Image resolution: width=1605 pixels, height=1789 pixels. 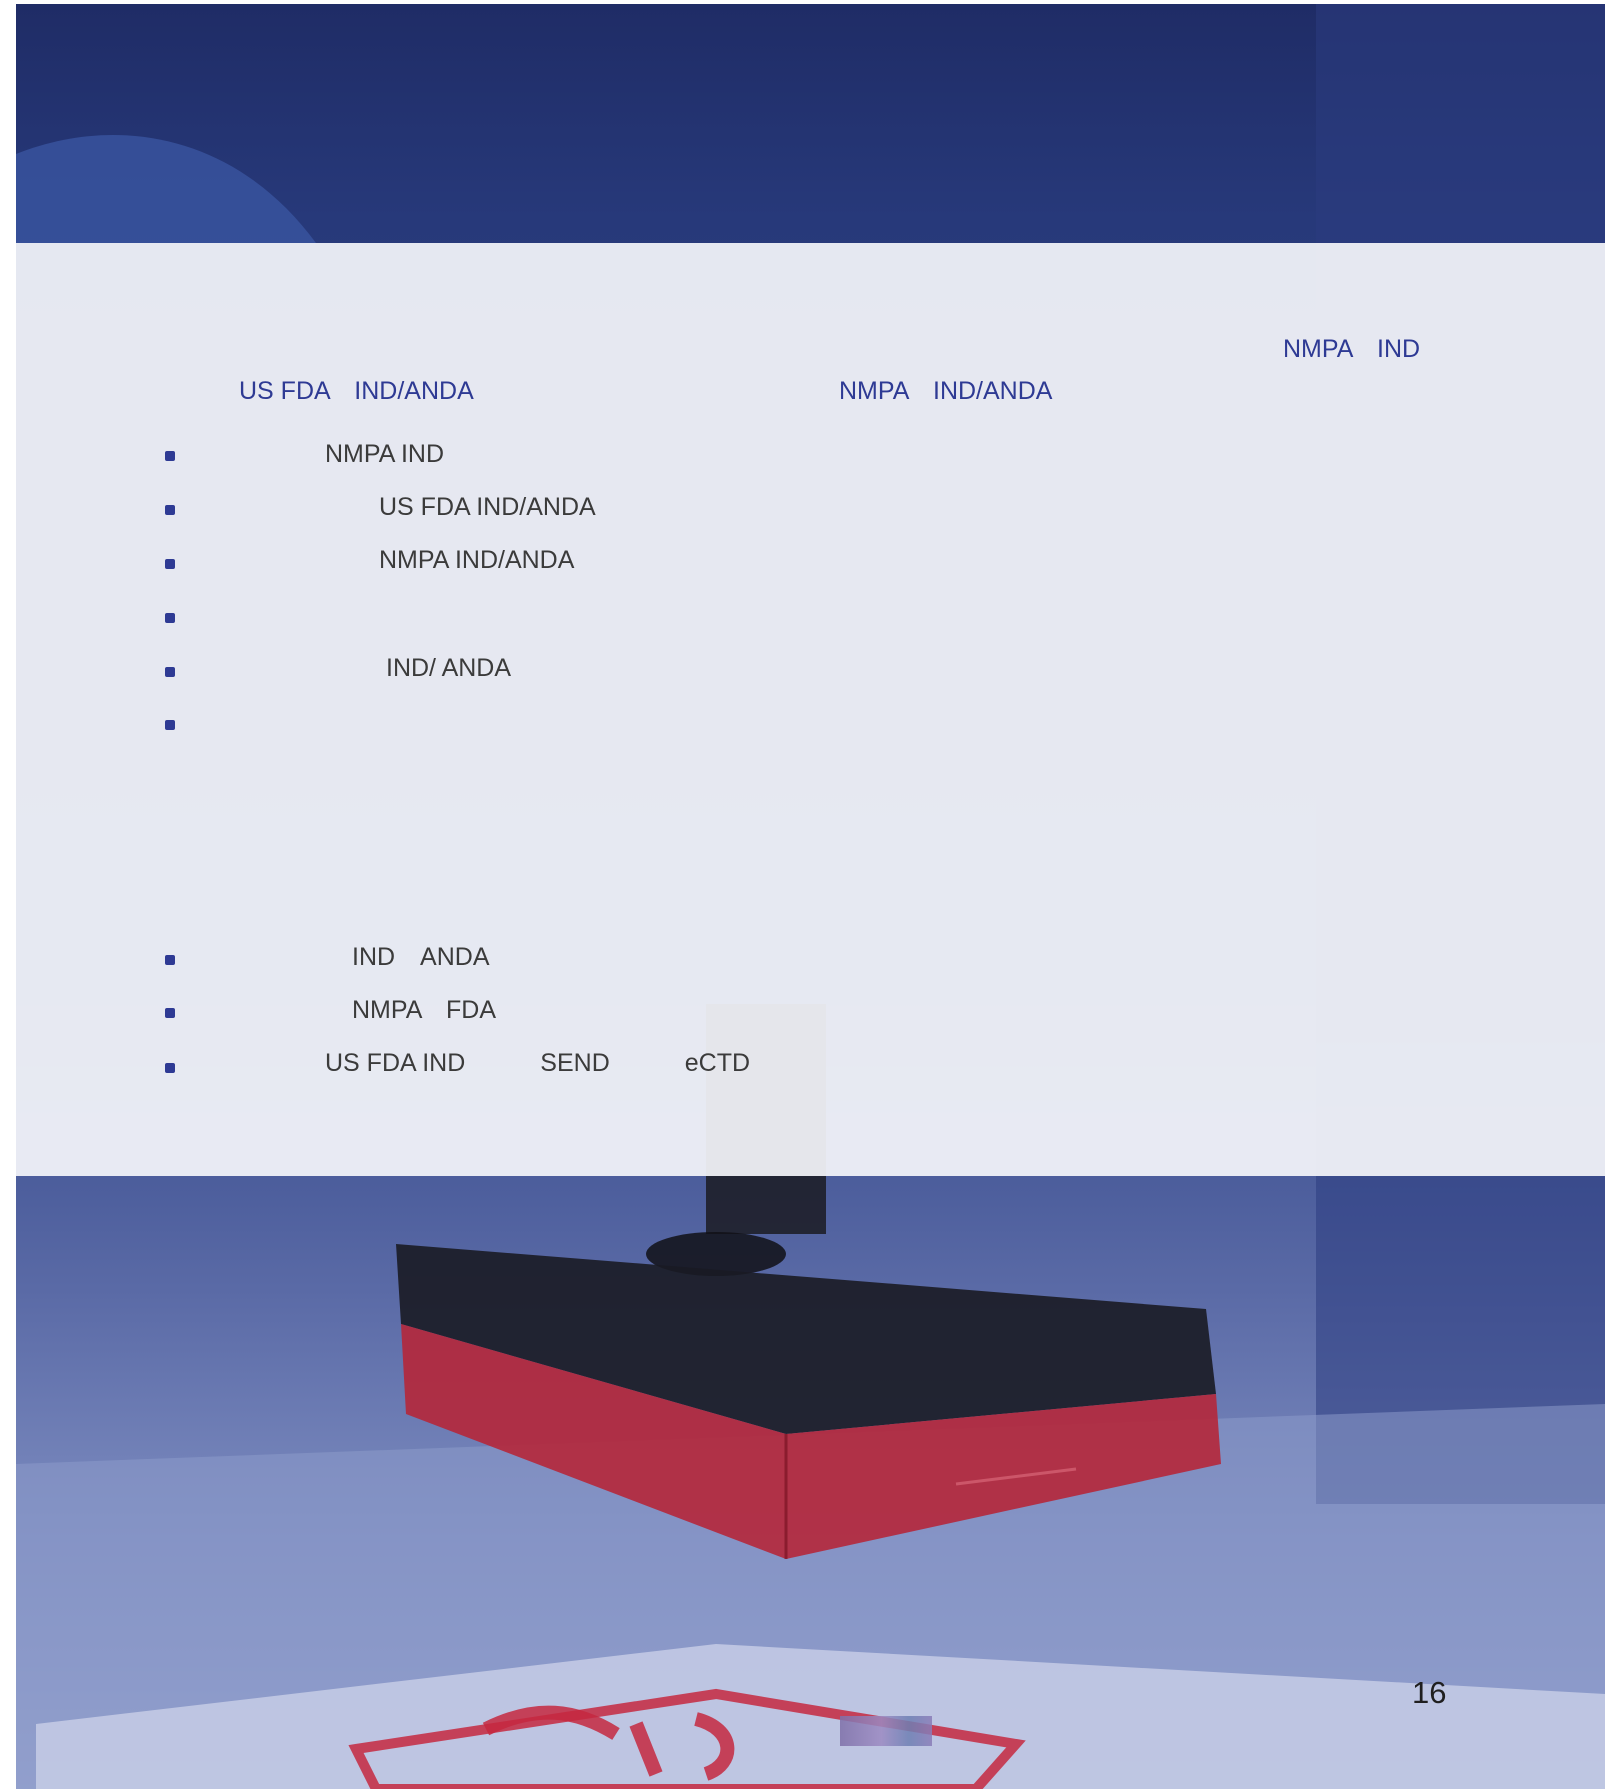 I want to click on list-item: US FDA IND/ANDA, so click(x=487, y=507).